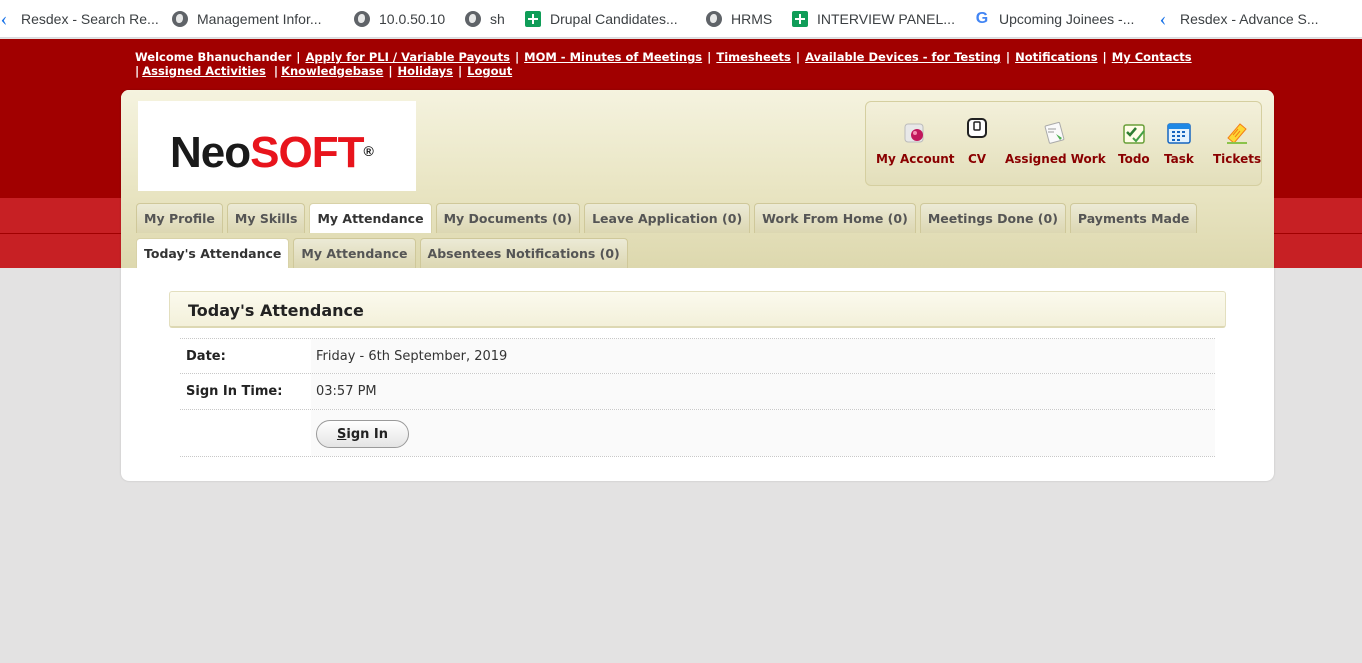  I want to click on link-notifications: Notifications, so click(1056, 57).